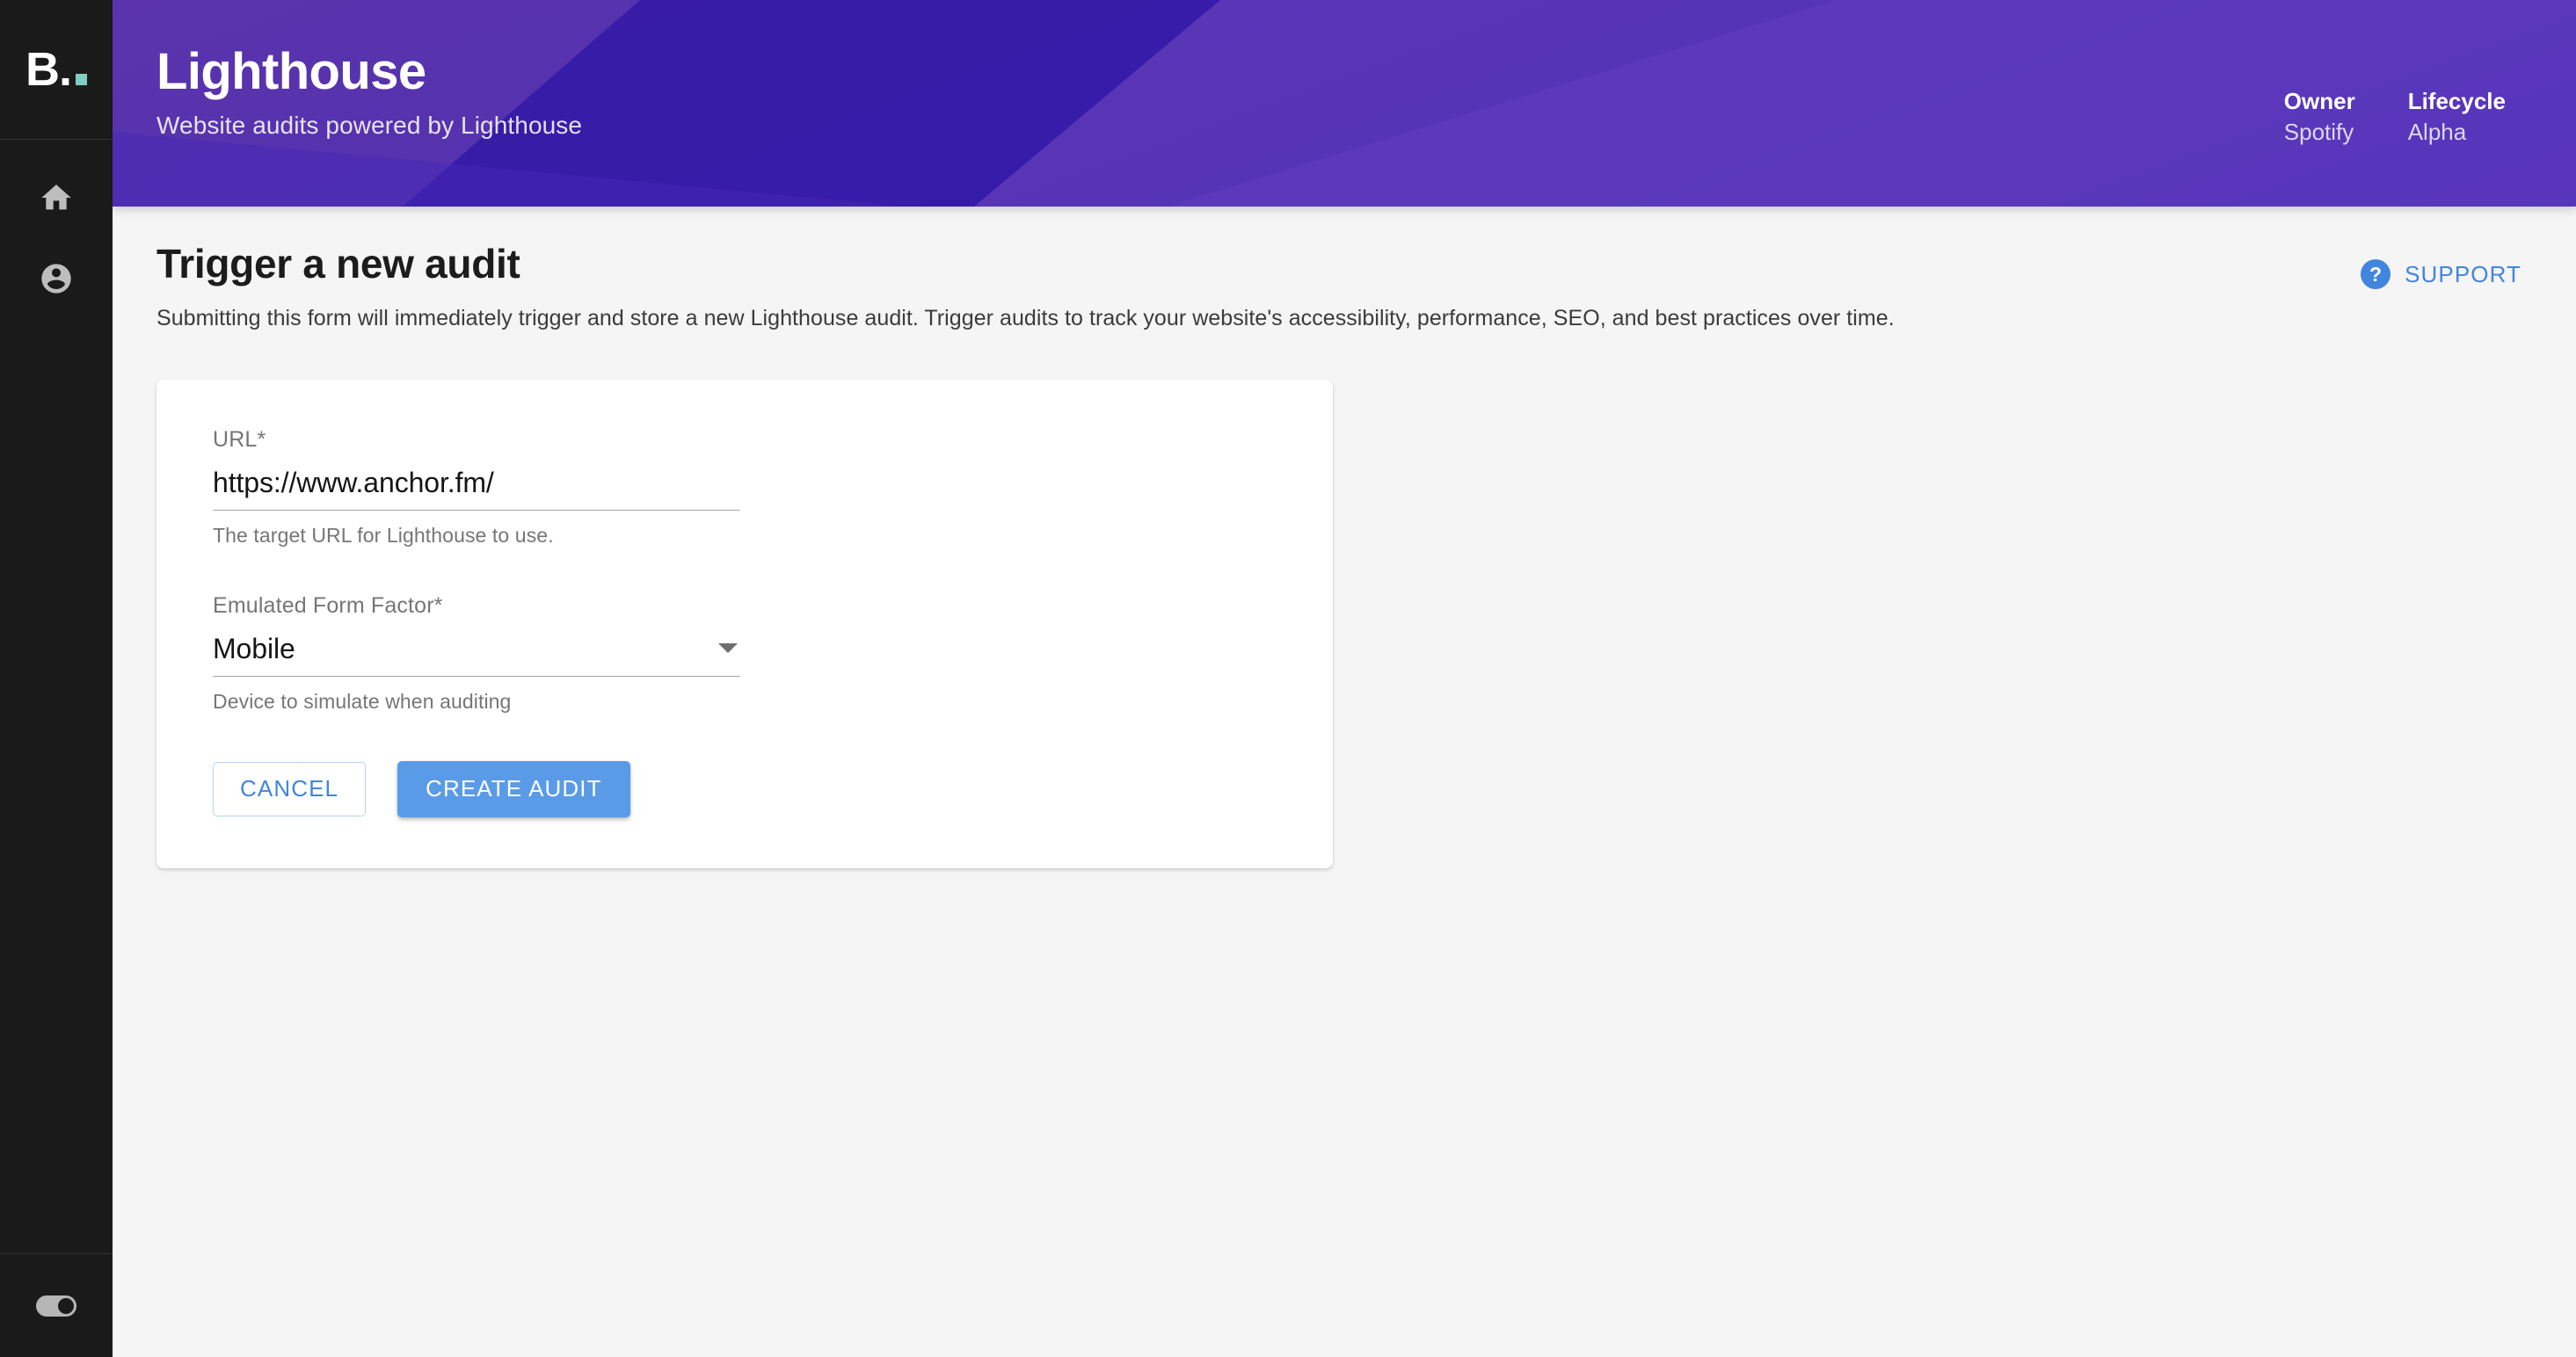 The image size is (2576, 1357). Describe the element at coordinates (369, 125) in the screenshot. I see `page-header-subtitle: Website audits powered by Lighthouse` at that location.